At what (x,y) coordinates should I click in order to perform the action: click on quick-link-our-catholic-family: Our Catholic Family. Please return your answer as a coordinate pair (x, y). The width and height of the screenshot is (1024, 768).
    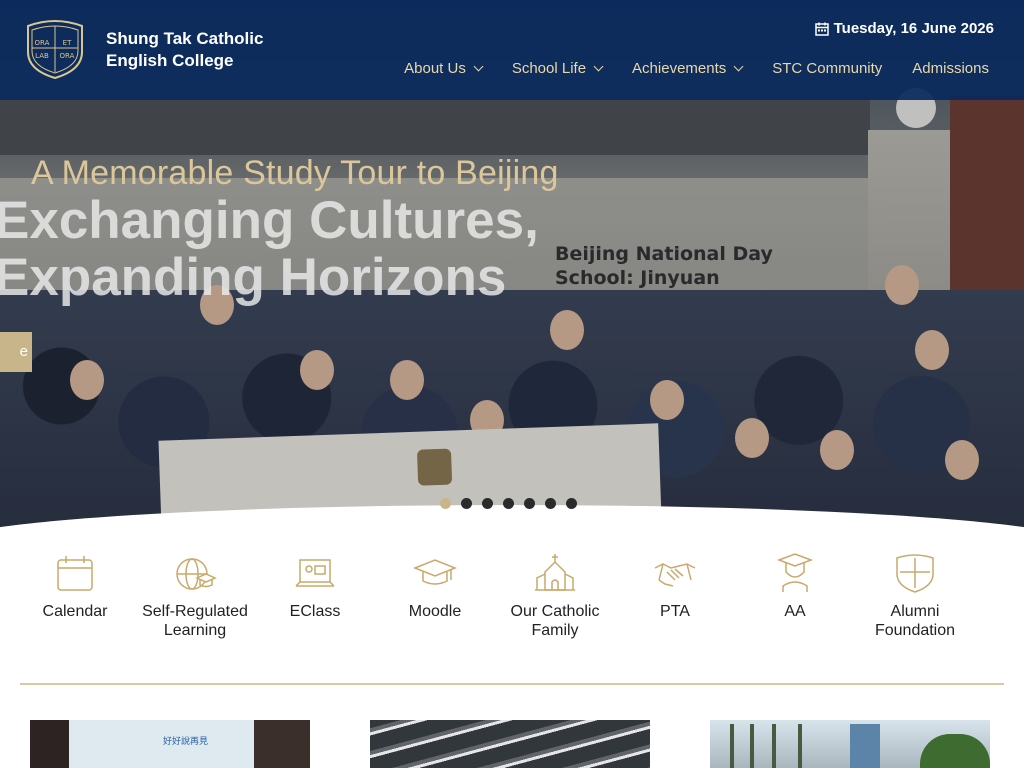
    Looking at the image, I should click on (555, 596).